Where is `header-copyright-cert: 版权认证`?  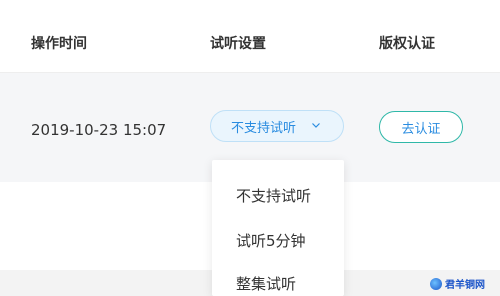
header-copyright-cert: 版权认证 is located at coordinates (407, 44).